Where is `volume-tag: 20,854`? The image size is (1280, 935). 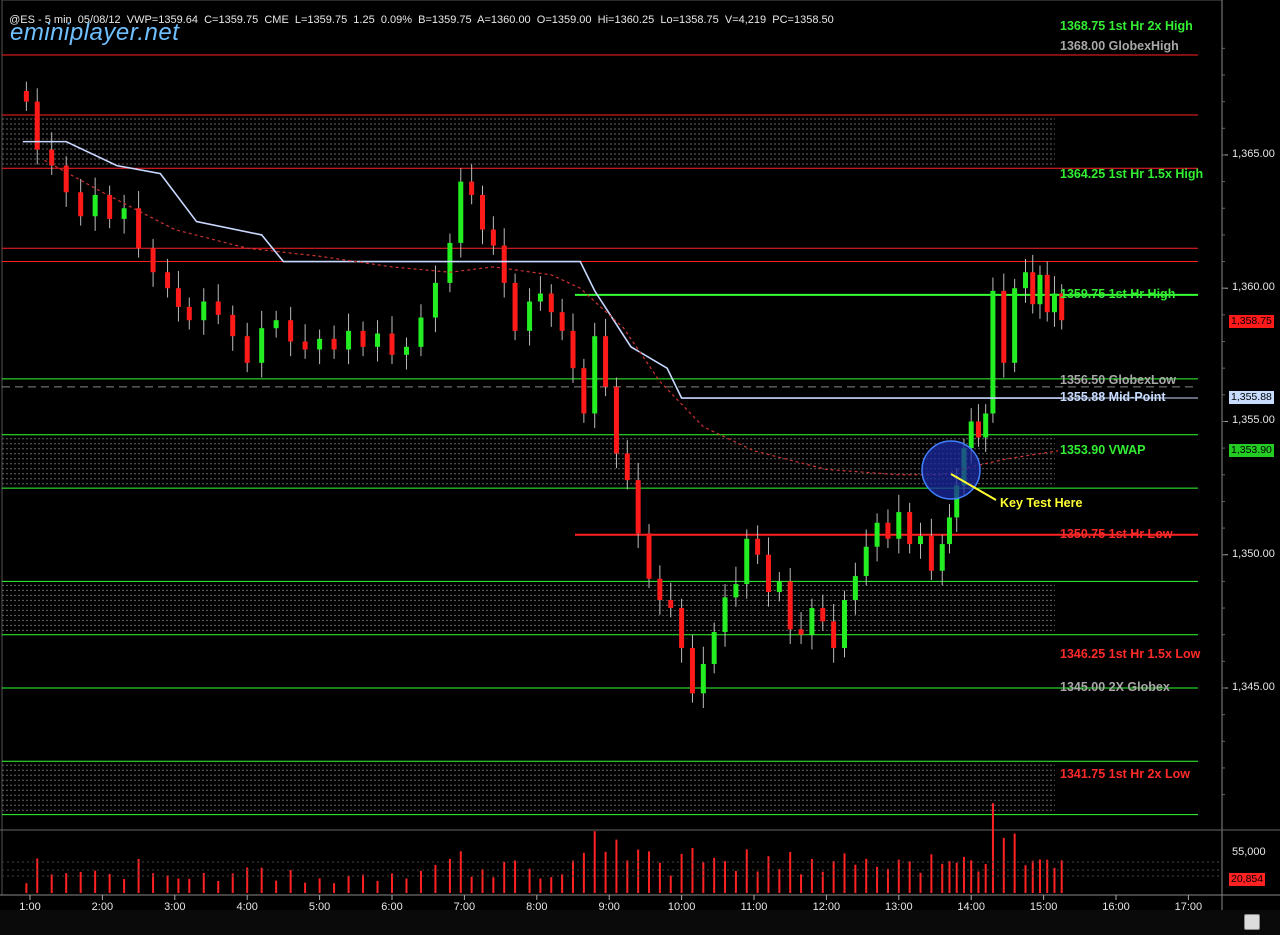
volume-tag: 20,854 is located at coordinates (1247, 879).